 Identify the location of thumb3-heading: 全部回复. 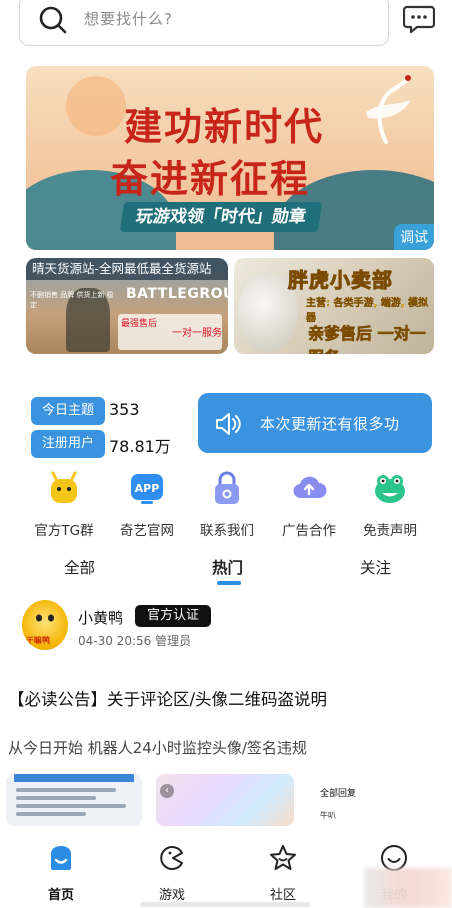
(338, 794).